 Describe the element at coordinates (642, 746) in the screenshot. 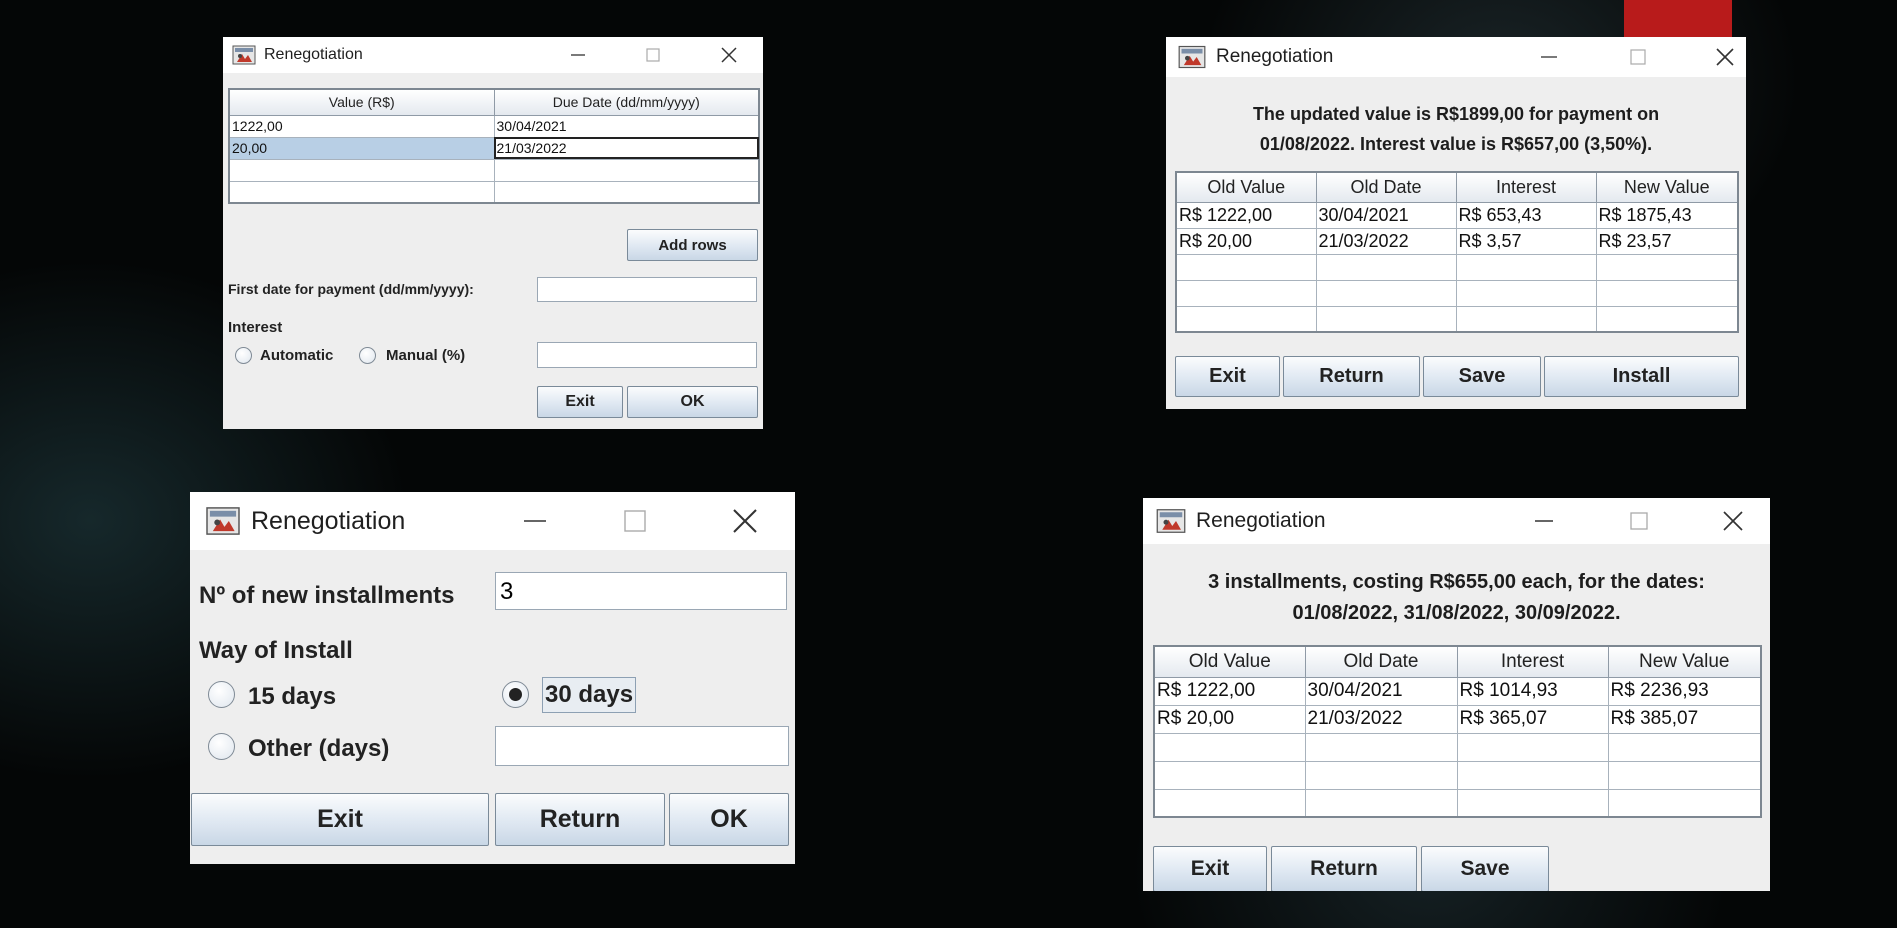

I see `other-days-input` at that location.